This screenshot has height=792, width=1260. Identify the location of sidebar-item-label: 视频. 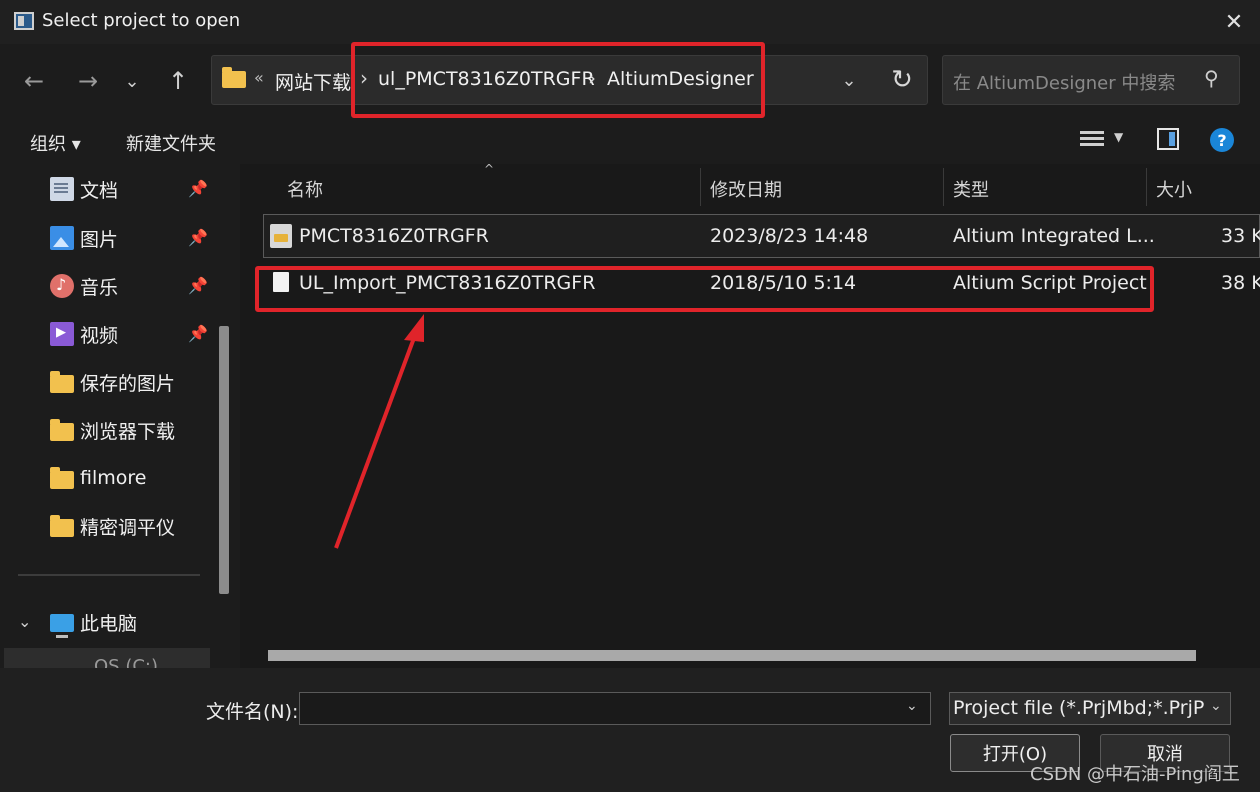
(99, 335).